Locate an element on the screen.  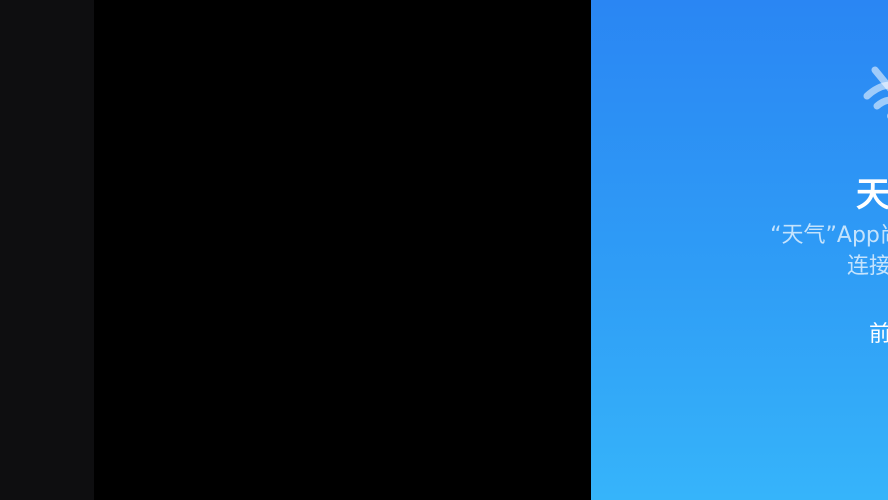
no-connection-title: 天气 is located at coordinates (872, 195).